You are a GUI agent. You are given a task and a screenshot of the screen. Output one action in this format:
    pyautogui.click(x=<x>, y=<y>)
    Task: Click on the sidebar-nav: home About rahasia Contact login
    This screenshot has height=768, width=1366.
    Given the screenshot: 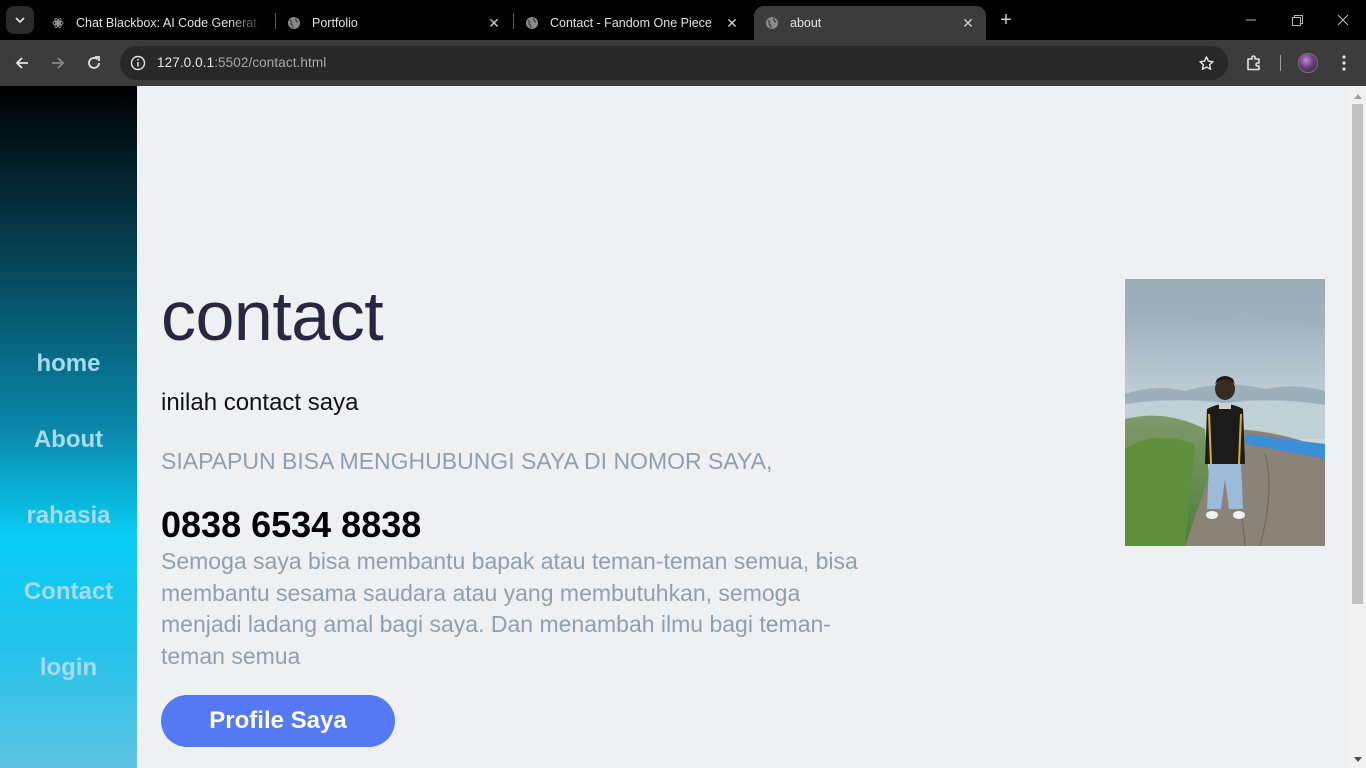 What is the action you would take?
    pyautogui.click(x=68, y=427)
    